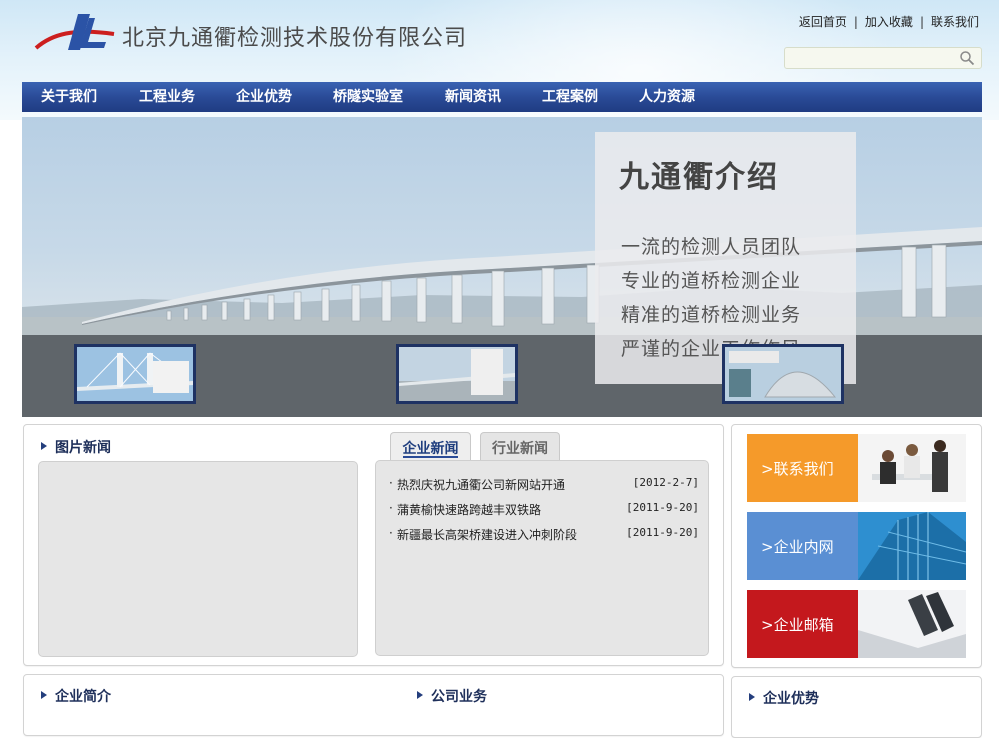 The image size is (999, 738). What do you see at coordinates (373, 705) in the screenshot?
I see `intro-business-panel` at bounding box center [373, 705].